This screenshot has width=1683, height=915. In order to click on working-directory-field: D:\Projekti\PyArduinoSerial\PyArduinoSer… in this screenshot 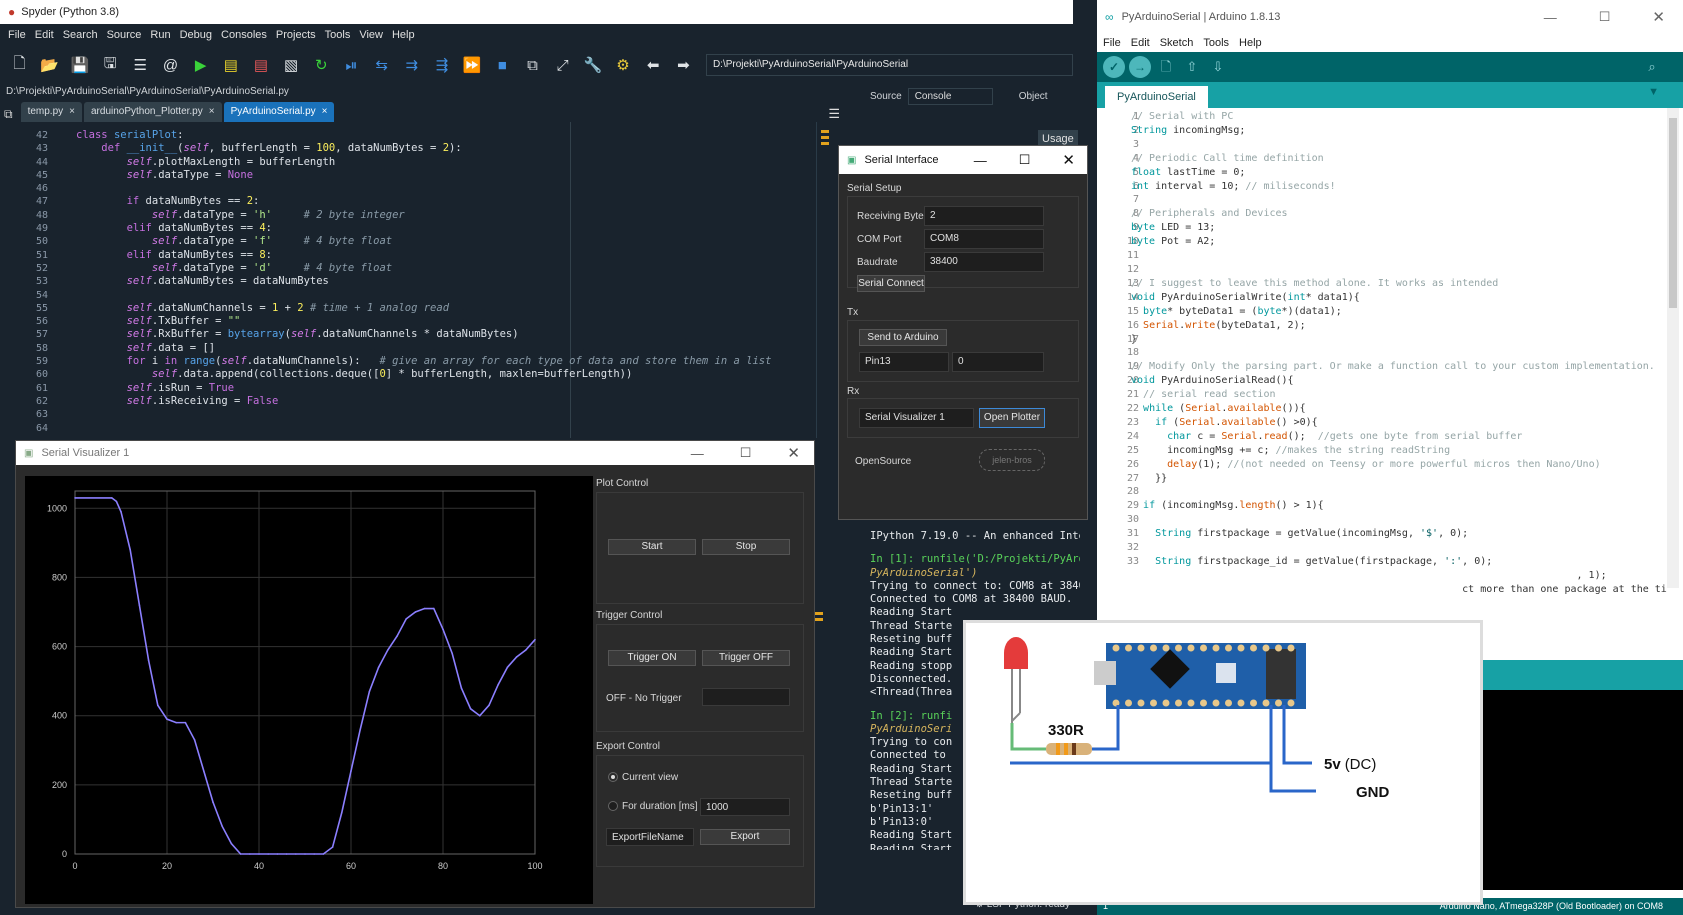, I will do `click(889, 65)`.